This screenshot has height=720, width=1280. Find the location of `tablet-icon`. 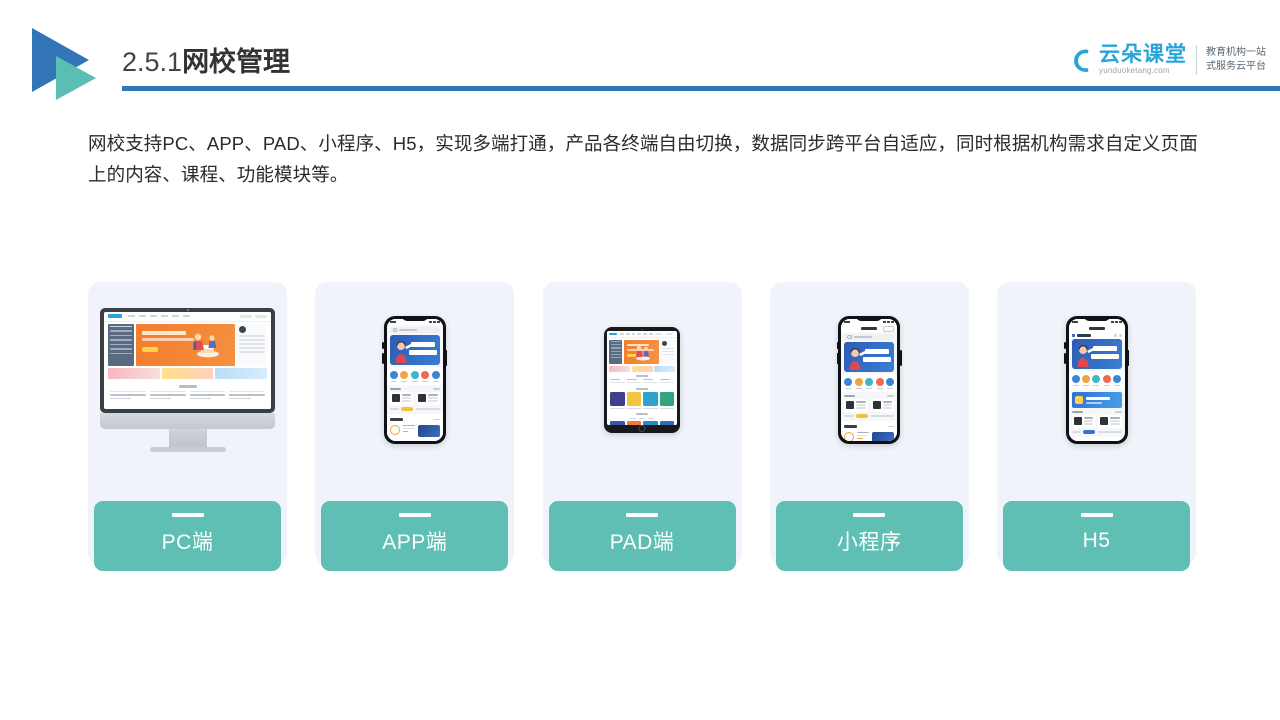

tablet-icon is located at coordinates (642, 380).